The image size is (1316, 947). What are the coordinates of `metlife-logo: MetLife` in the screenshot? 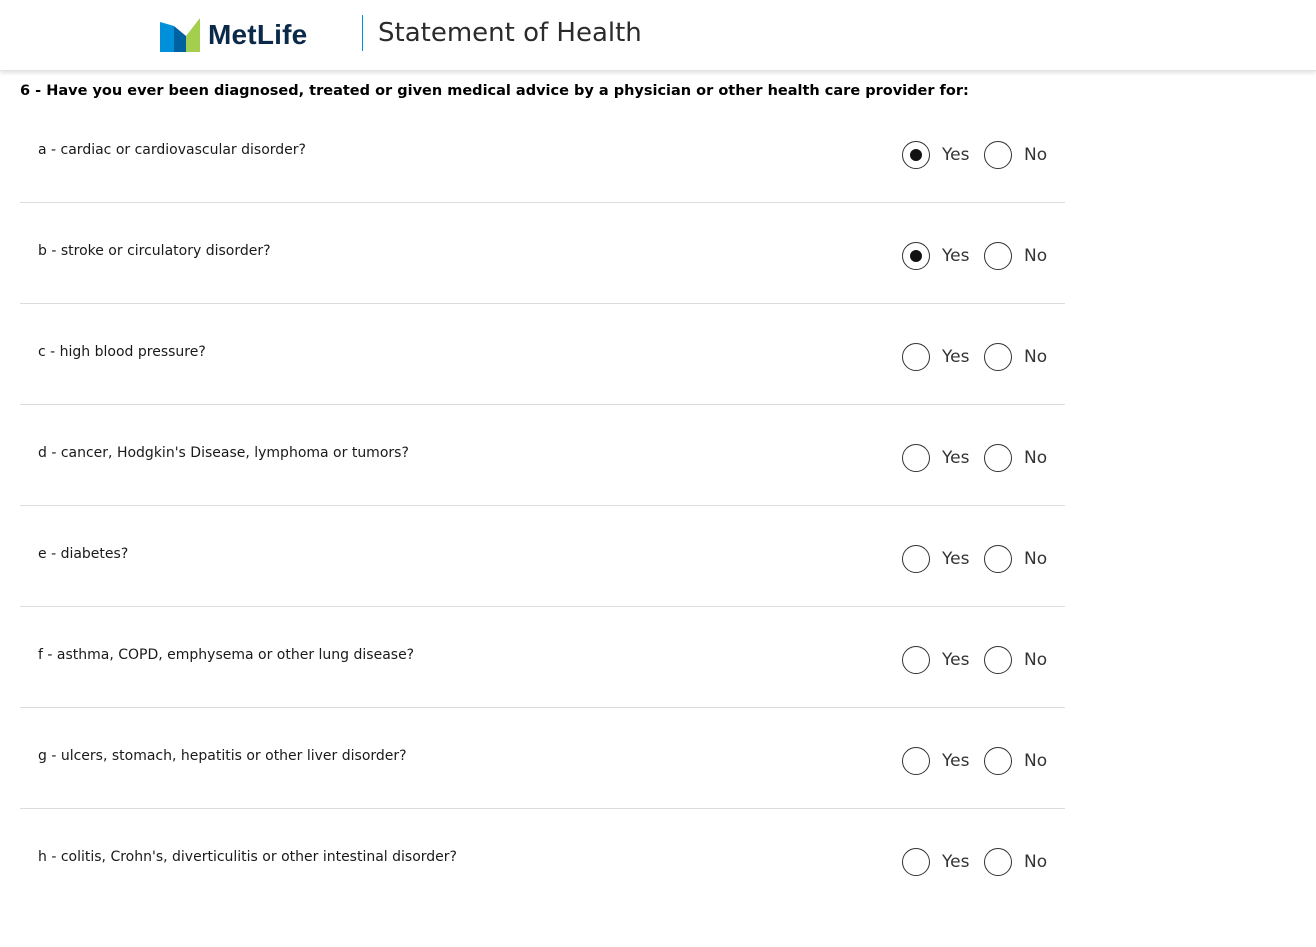 It's located at (233, 35).